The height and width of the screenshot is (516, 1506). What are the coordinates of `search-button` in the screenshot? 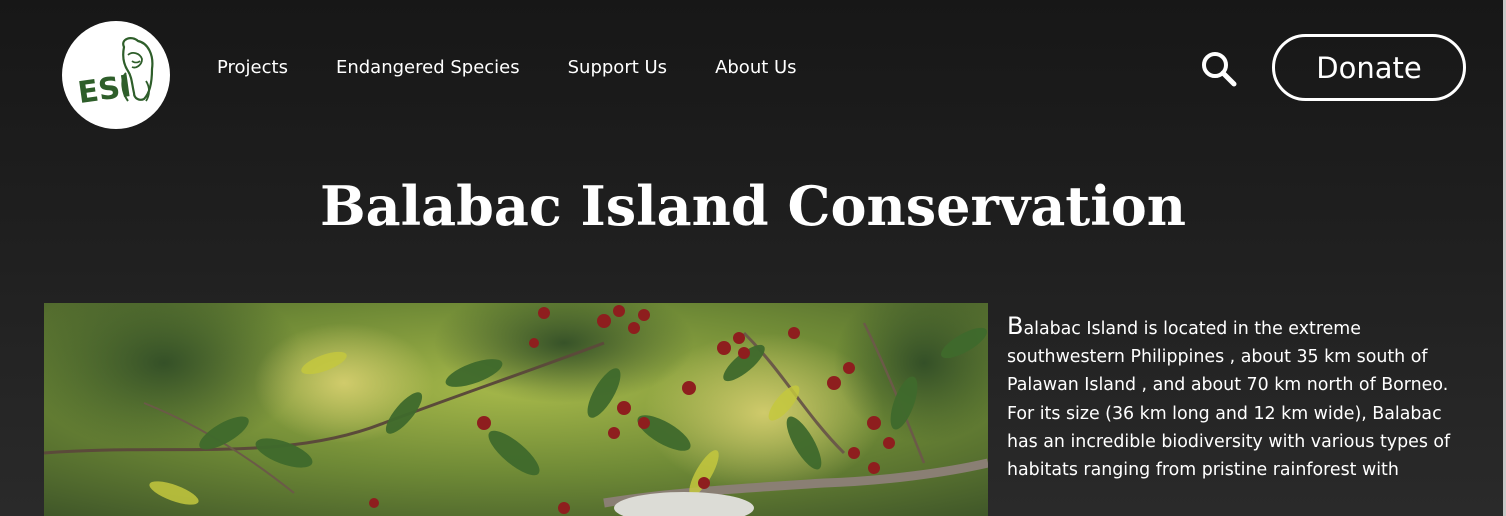 It's located at (1219, 69).